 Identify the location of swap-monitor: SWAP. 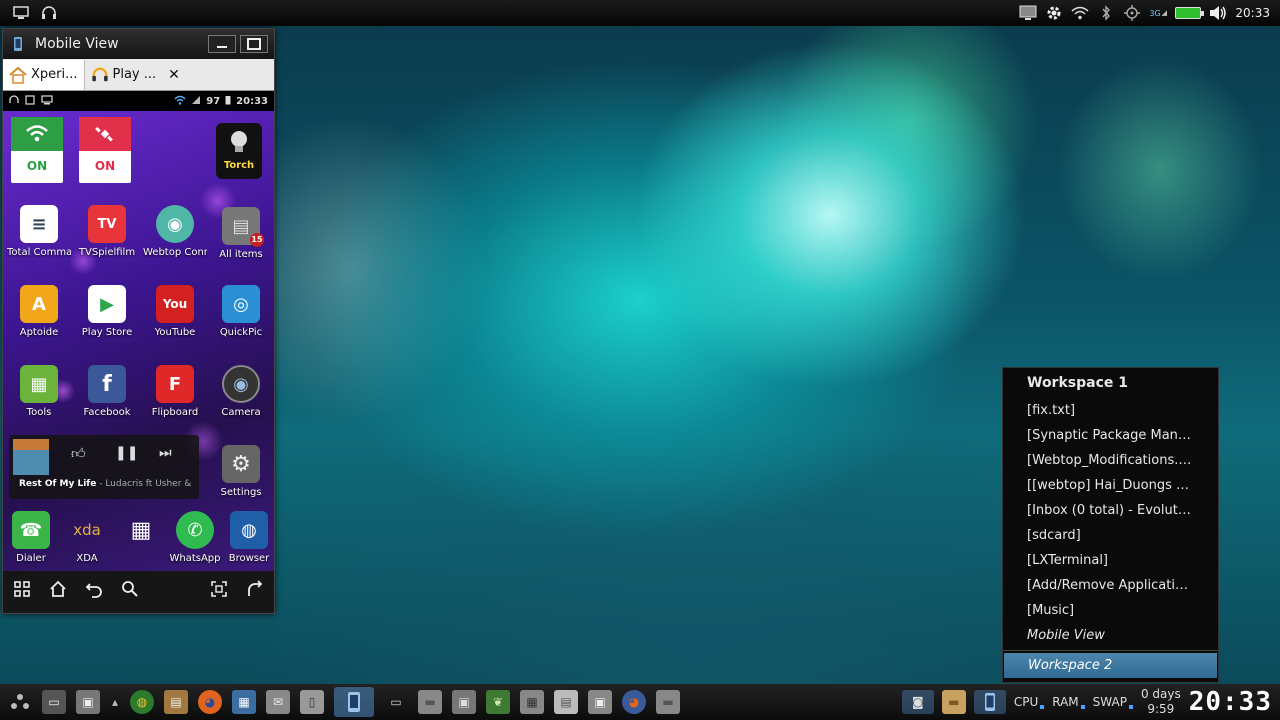
(1113, 702).